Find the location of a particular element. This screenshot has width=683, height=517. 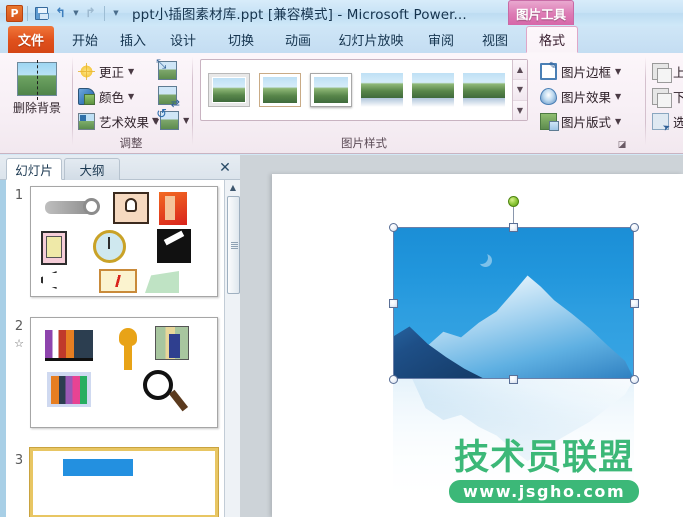

remove-background-label: 删除背景 is located at coordinates (36, 108).